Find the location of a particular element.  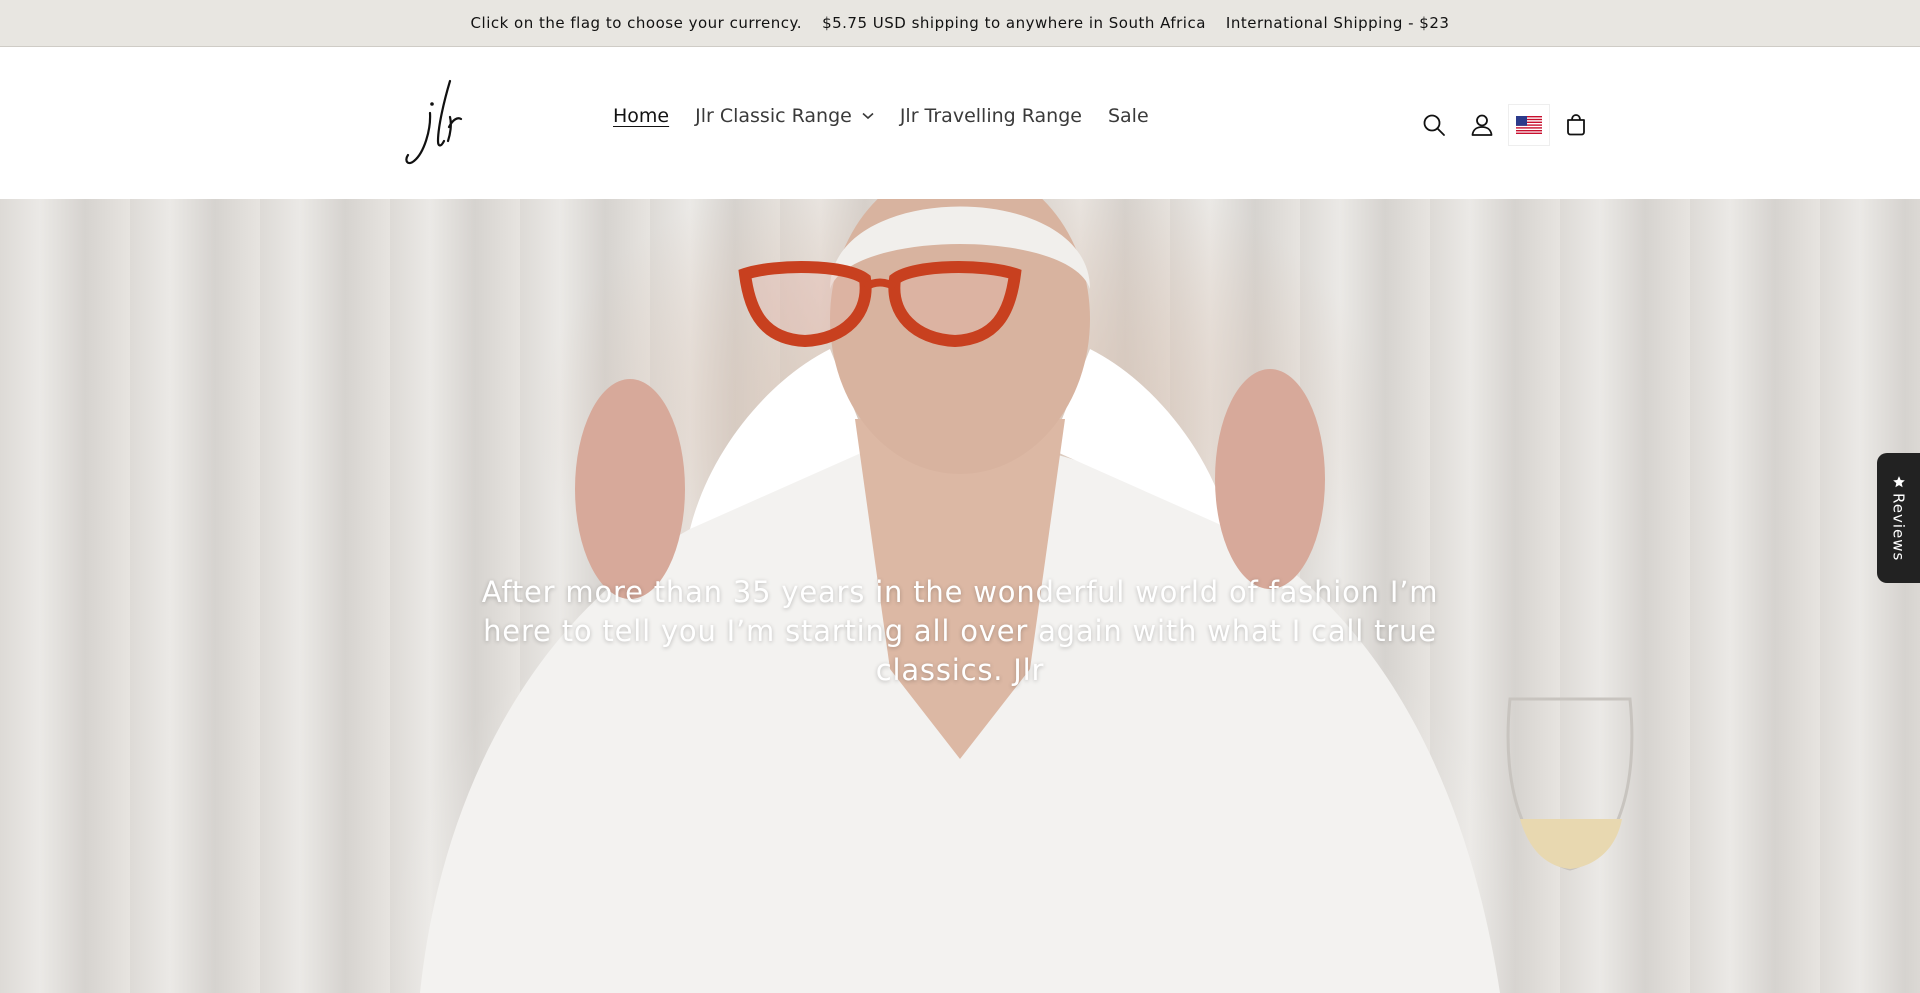

announcement-international-shipping: International Shipping - $23 is located at coordinates (1337, 23).